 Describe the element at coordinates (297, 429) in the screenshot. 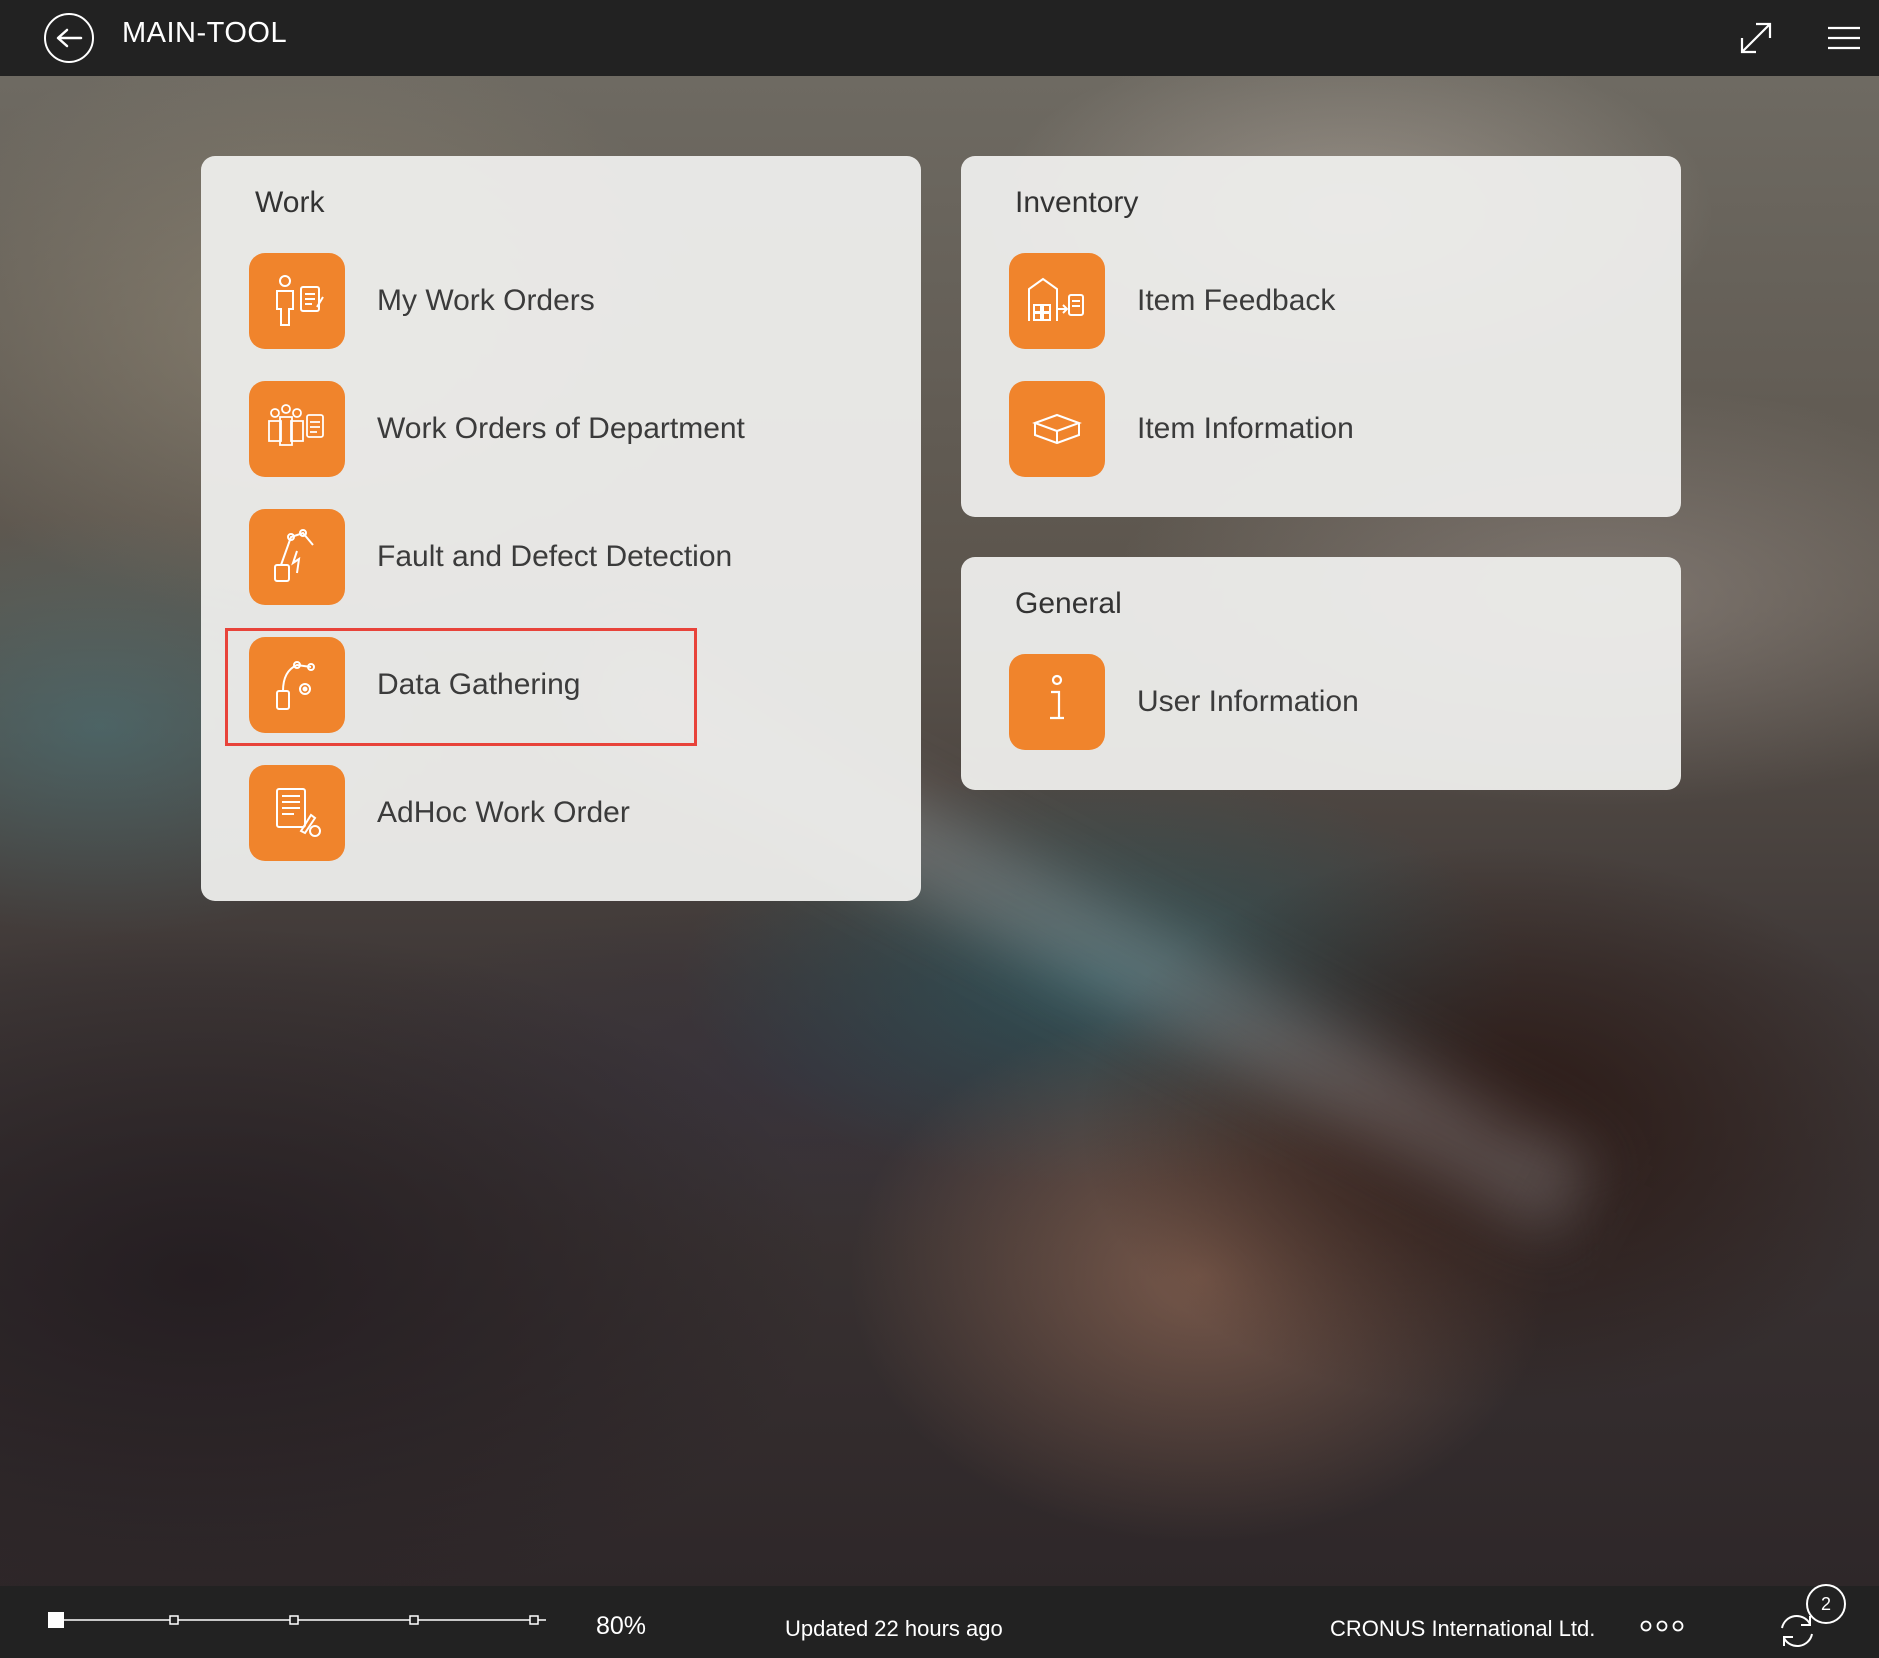

I see `team-document-icon` at that location.